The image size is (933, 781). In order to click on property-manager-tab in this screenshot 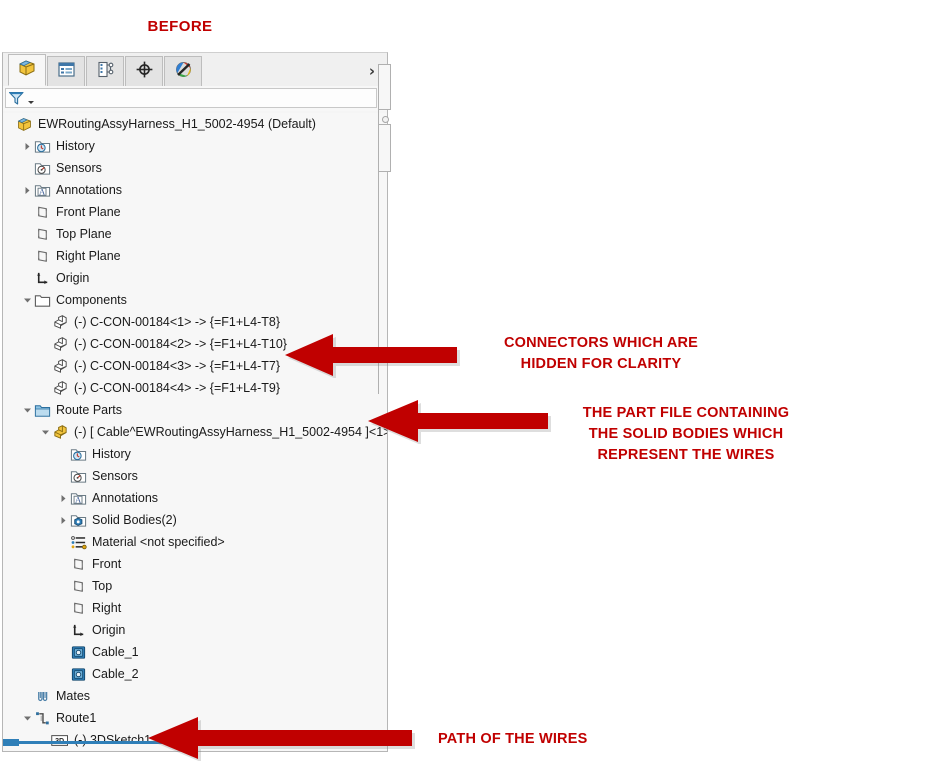, I will do `click(66, 71)`.